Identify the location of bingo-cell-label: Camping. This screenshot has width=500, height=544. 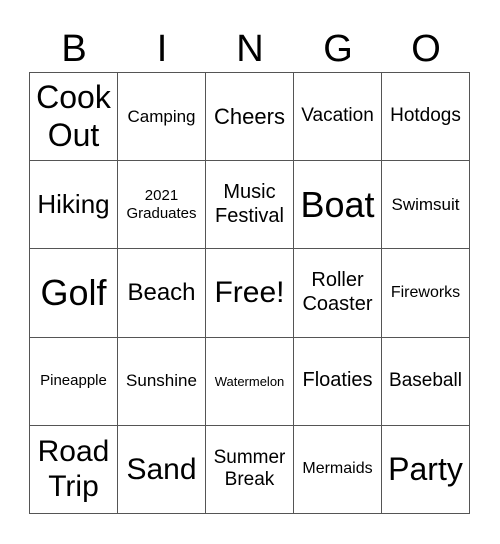
(161, 116).